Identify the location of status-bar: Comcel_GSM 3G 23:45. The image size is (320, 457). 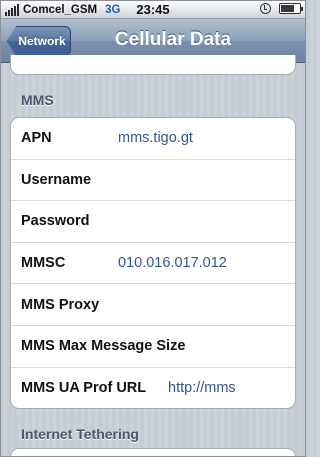
(153, 10).